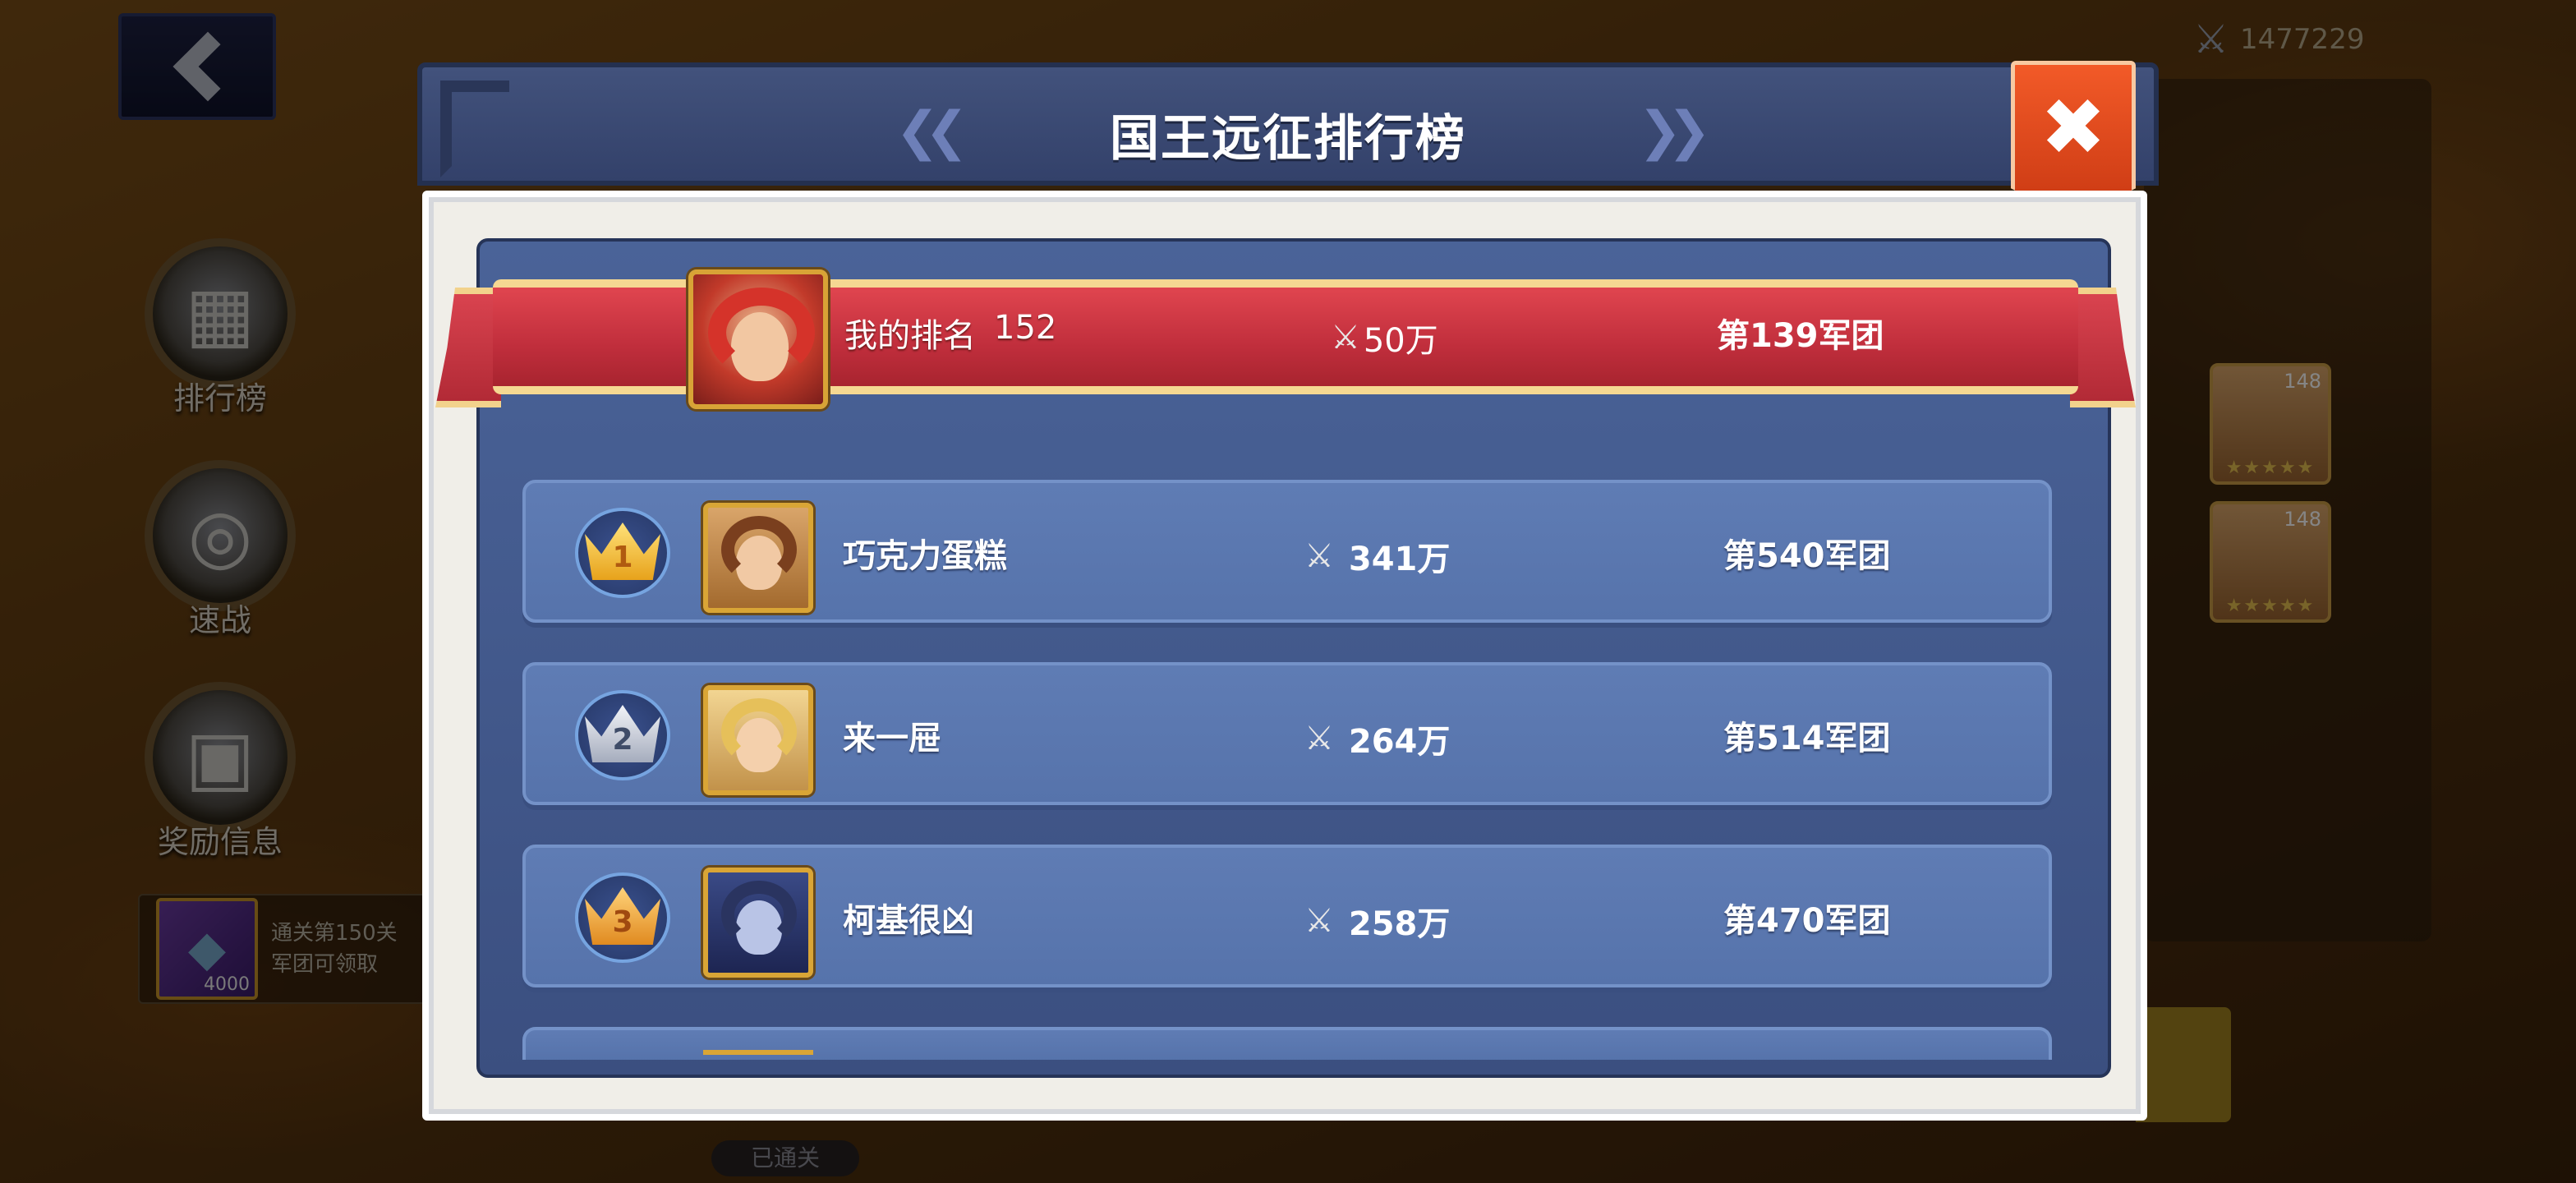 This screenshot has height=1183, width=2576. I want to click on silver-crown-icon: 2, so click(622, 735).